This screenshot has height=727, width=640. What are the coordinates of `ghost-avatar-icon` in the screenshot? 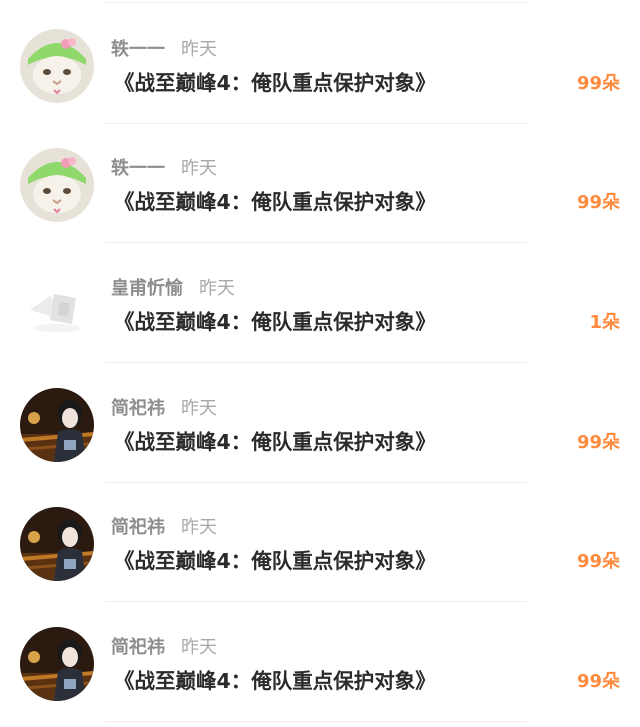 It's located at (57, 305).